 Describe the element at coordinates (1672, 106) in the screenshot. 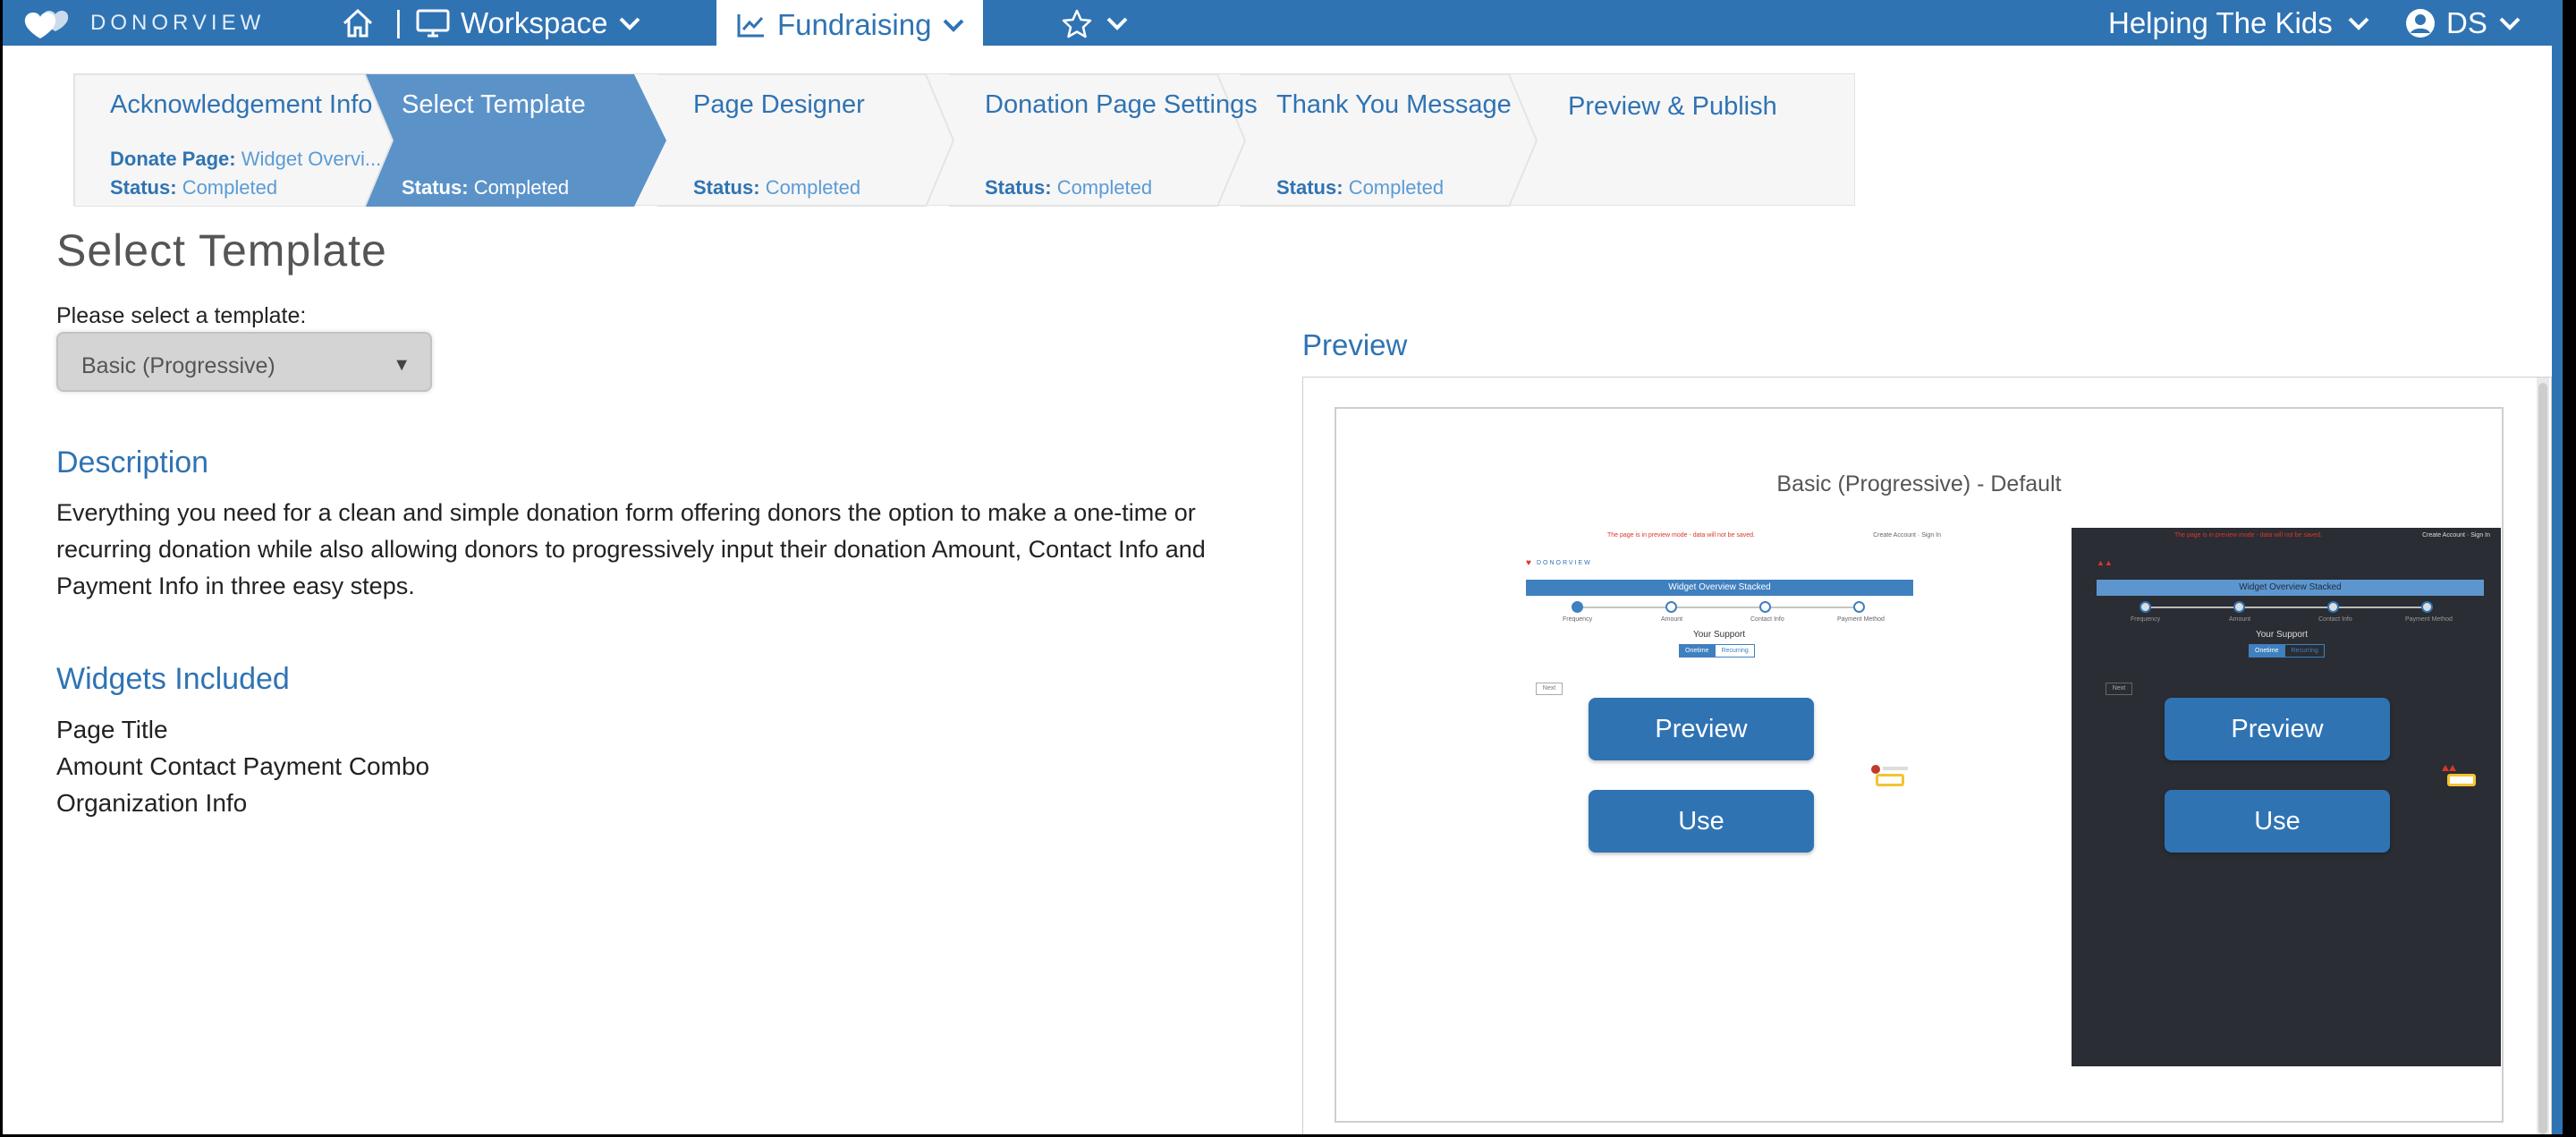

I see `step-title: Preview & Publish` at that location.